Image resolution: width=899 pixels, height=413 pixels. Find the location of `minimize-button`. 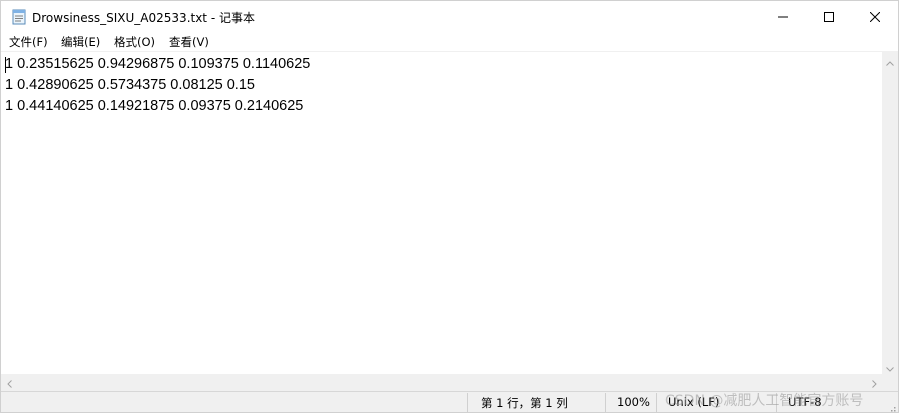

minimize-button is located at coordinates (783, 16).